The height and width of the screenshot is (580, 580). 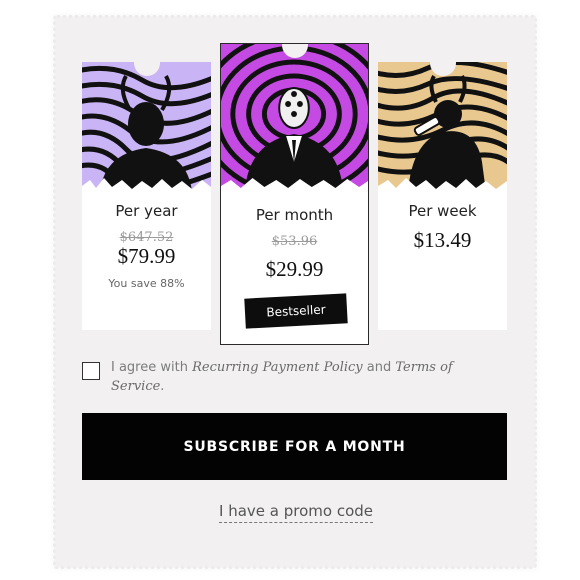 I want to click on plan-card-month: Per month $53.96 $29.99 Bestseller, so click(x=294, y=194).